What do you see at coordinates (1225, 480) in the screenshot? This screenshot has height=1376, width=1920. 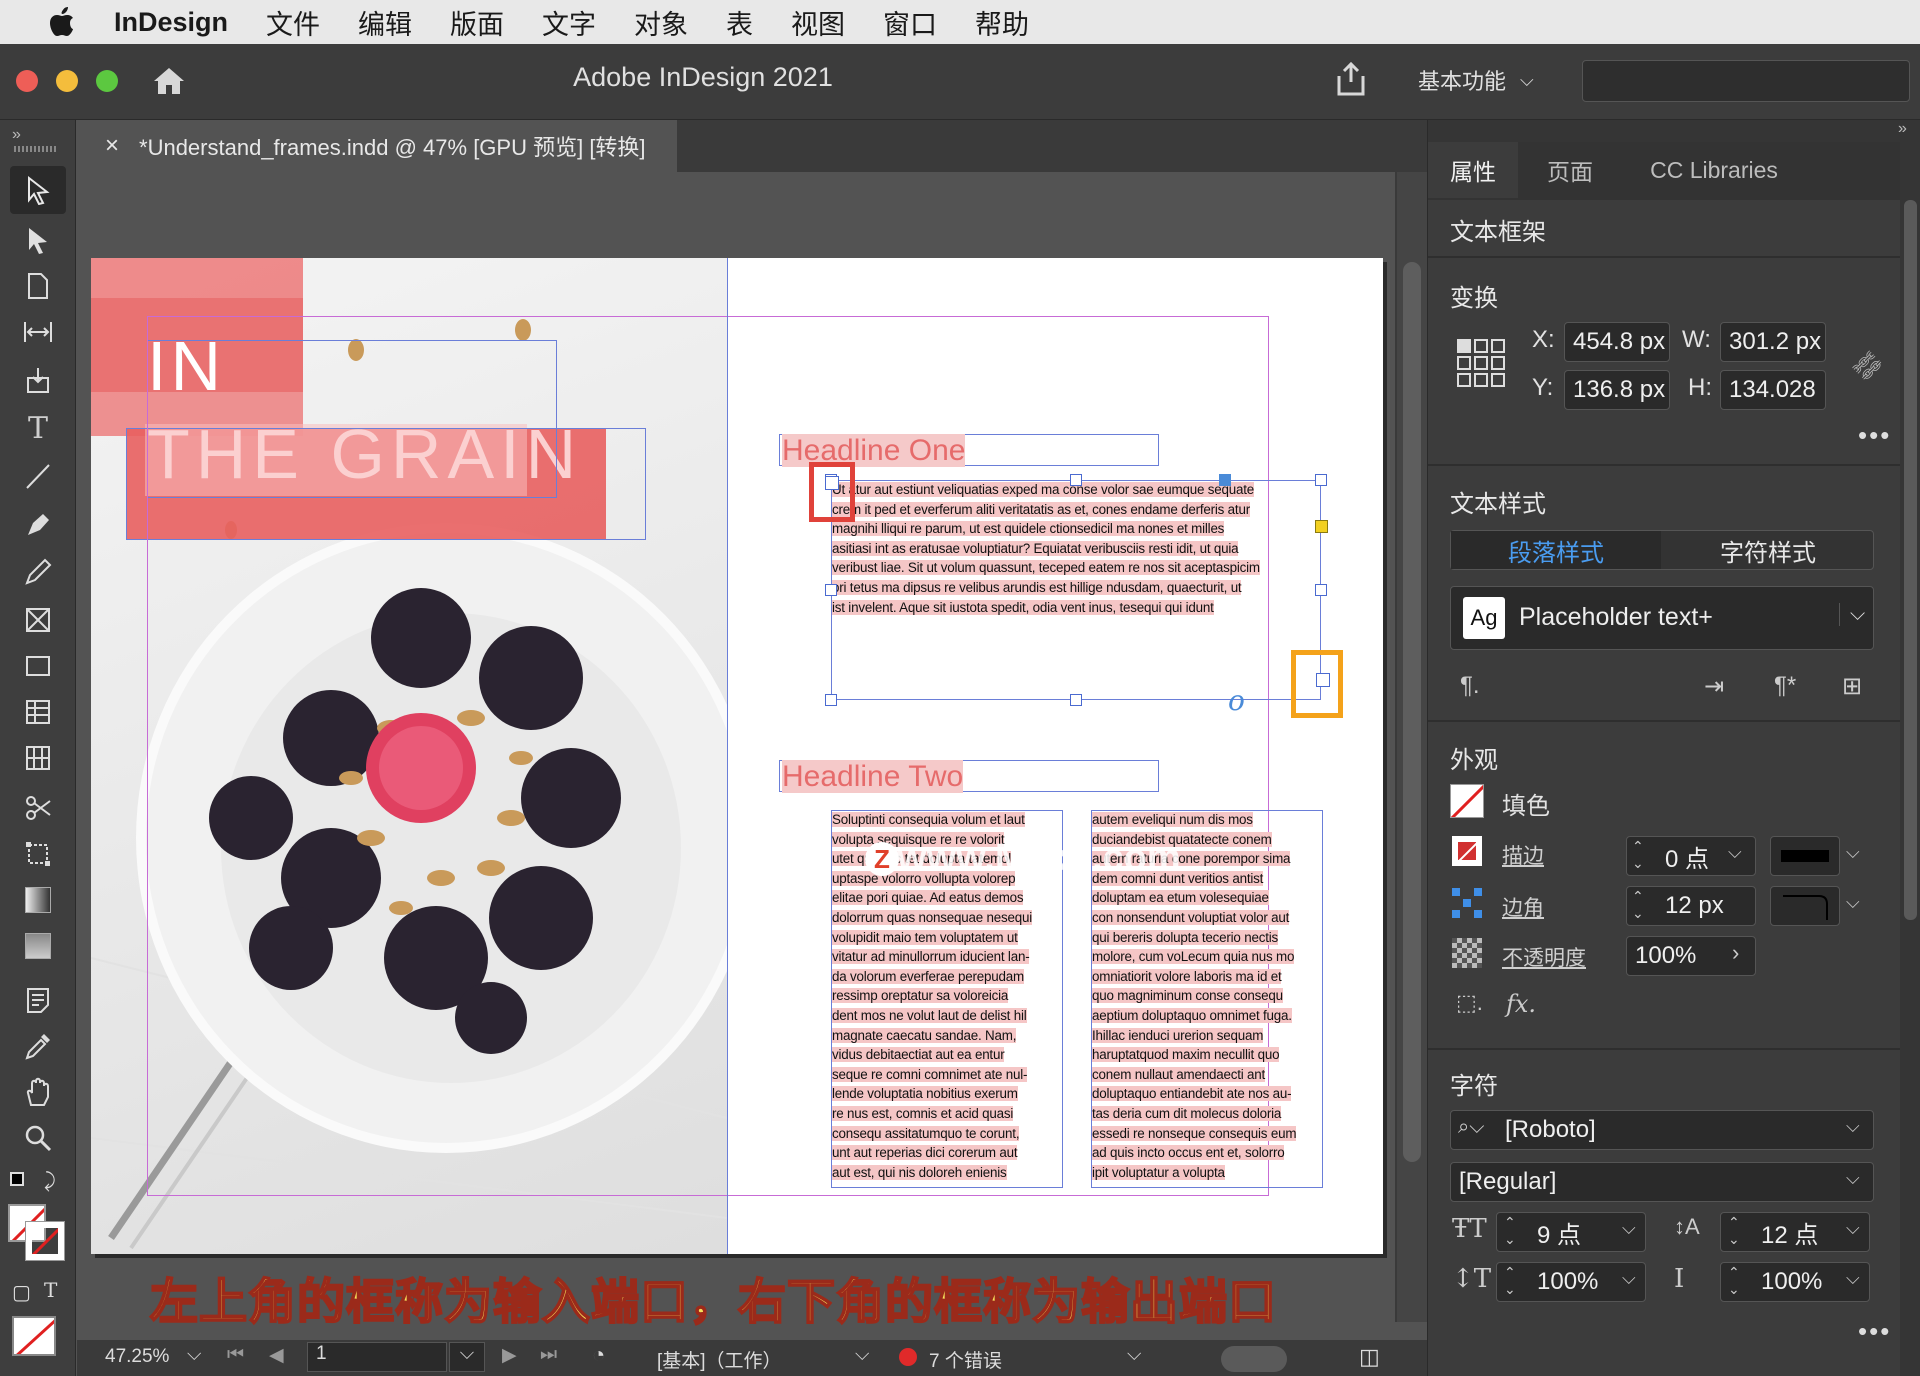 I see `anchor-point-handle` at bounding box center [1225, 480].